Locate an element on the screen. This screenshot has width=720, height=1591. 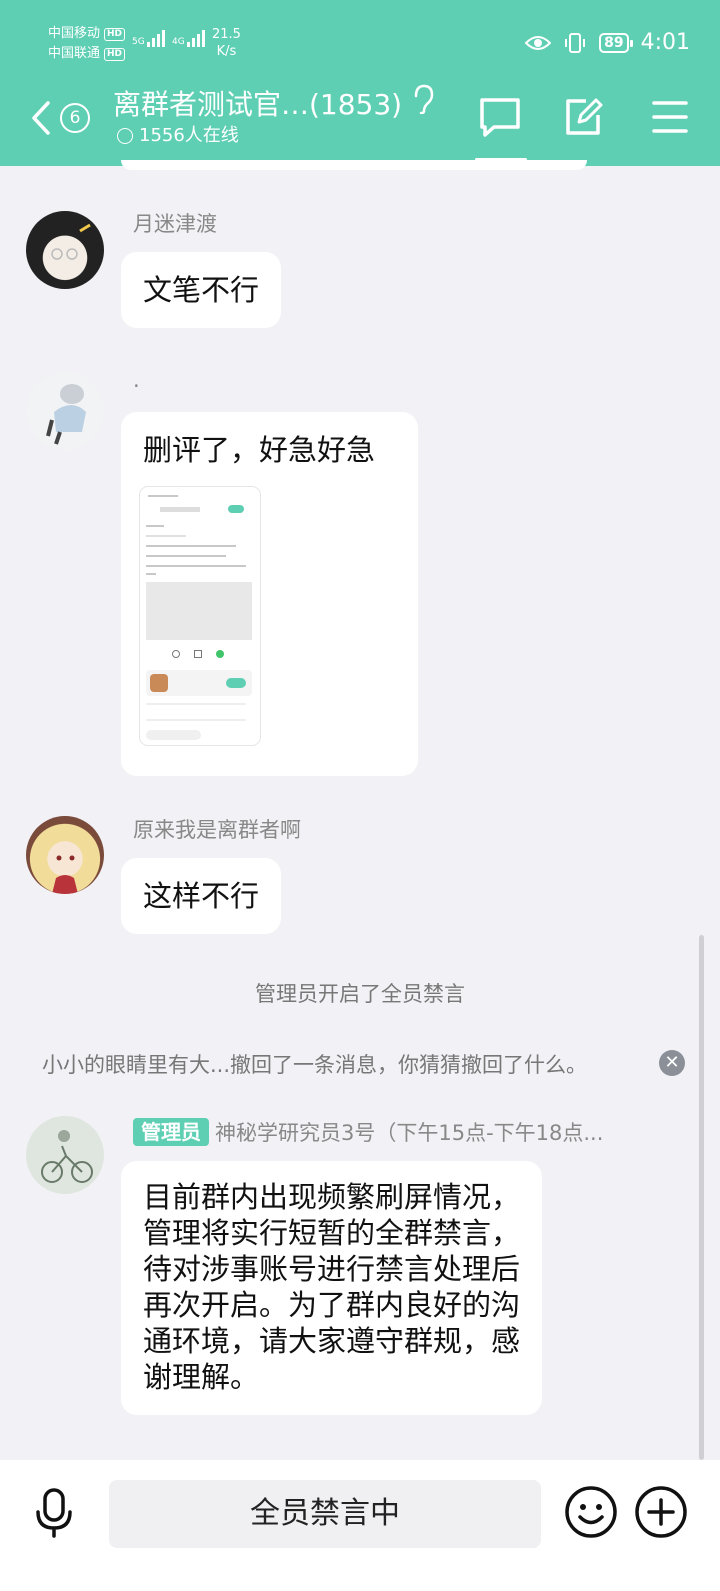
network-speed: 21.5 K/s is located at coordinates (226, 43).